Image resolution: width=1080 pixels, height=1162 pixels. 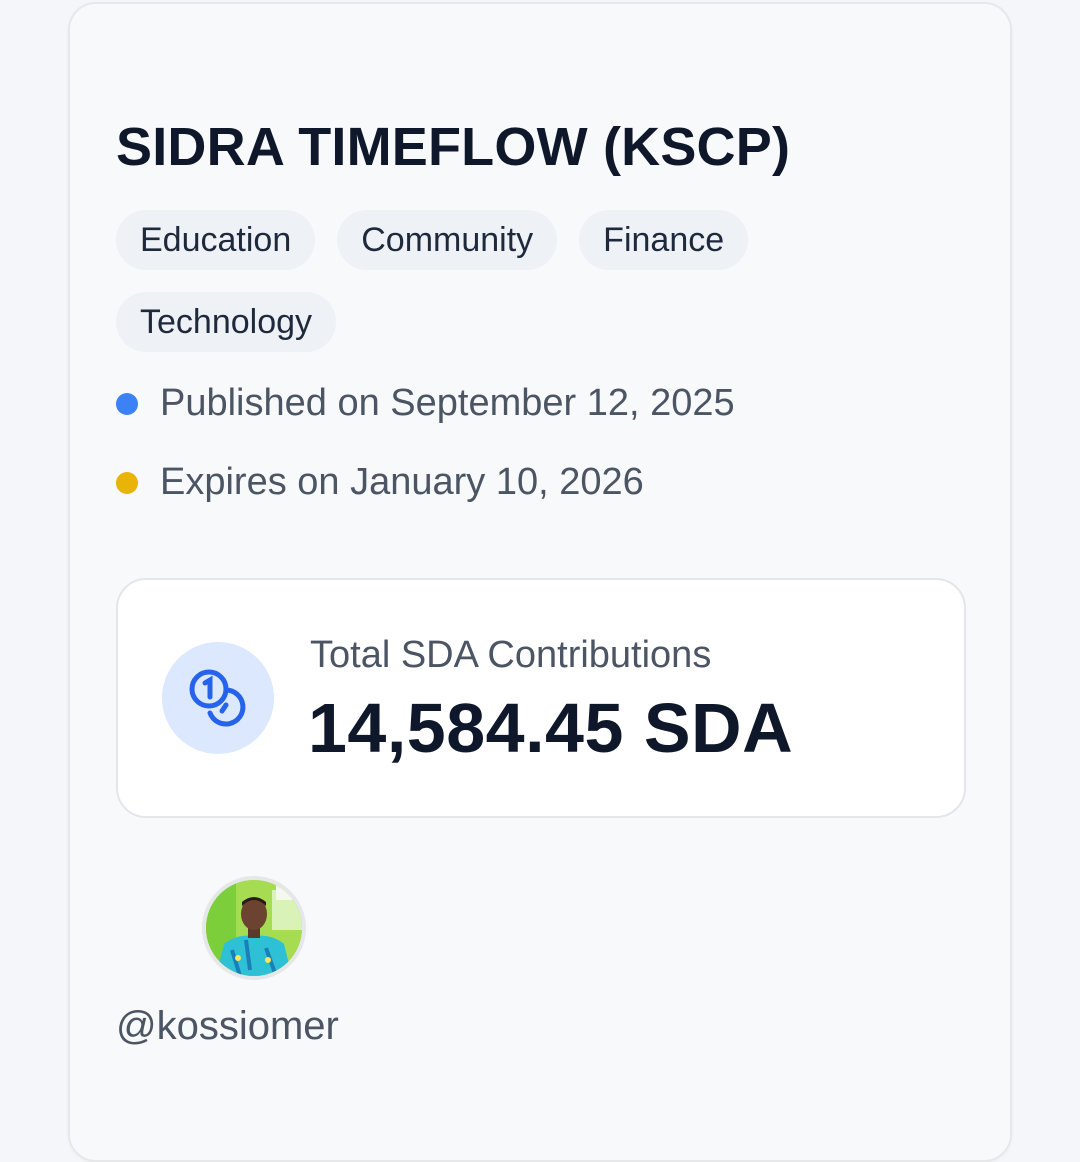 I want to click on creator-username: @kossiomer, so click(x=227, y=1026).